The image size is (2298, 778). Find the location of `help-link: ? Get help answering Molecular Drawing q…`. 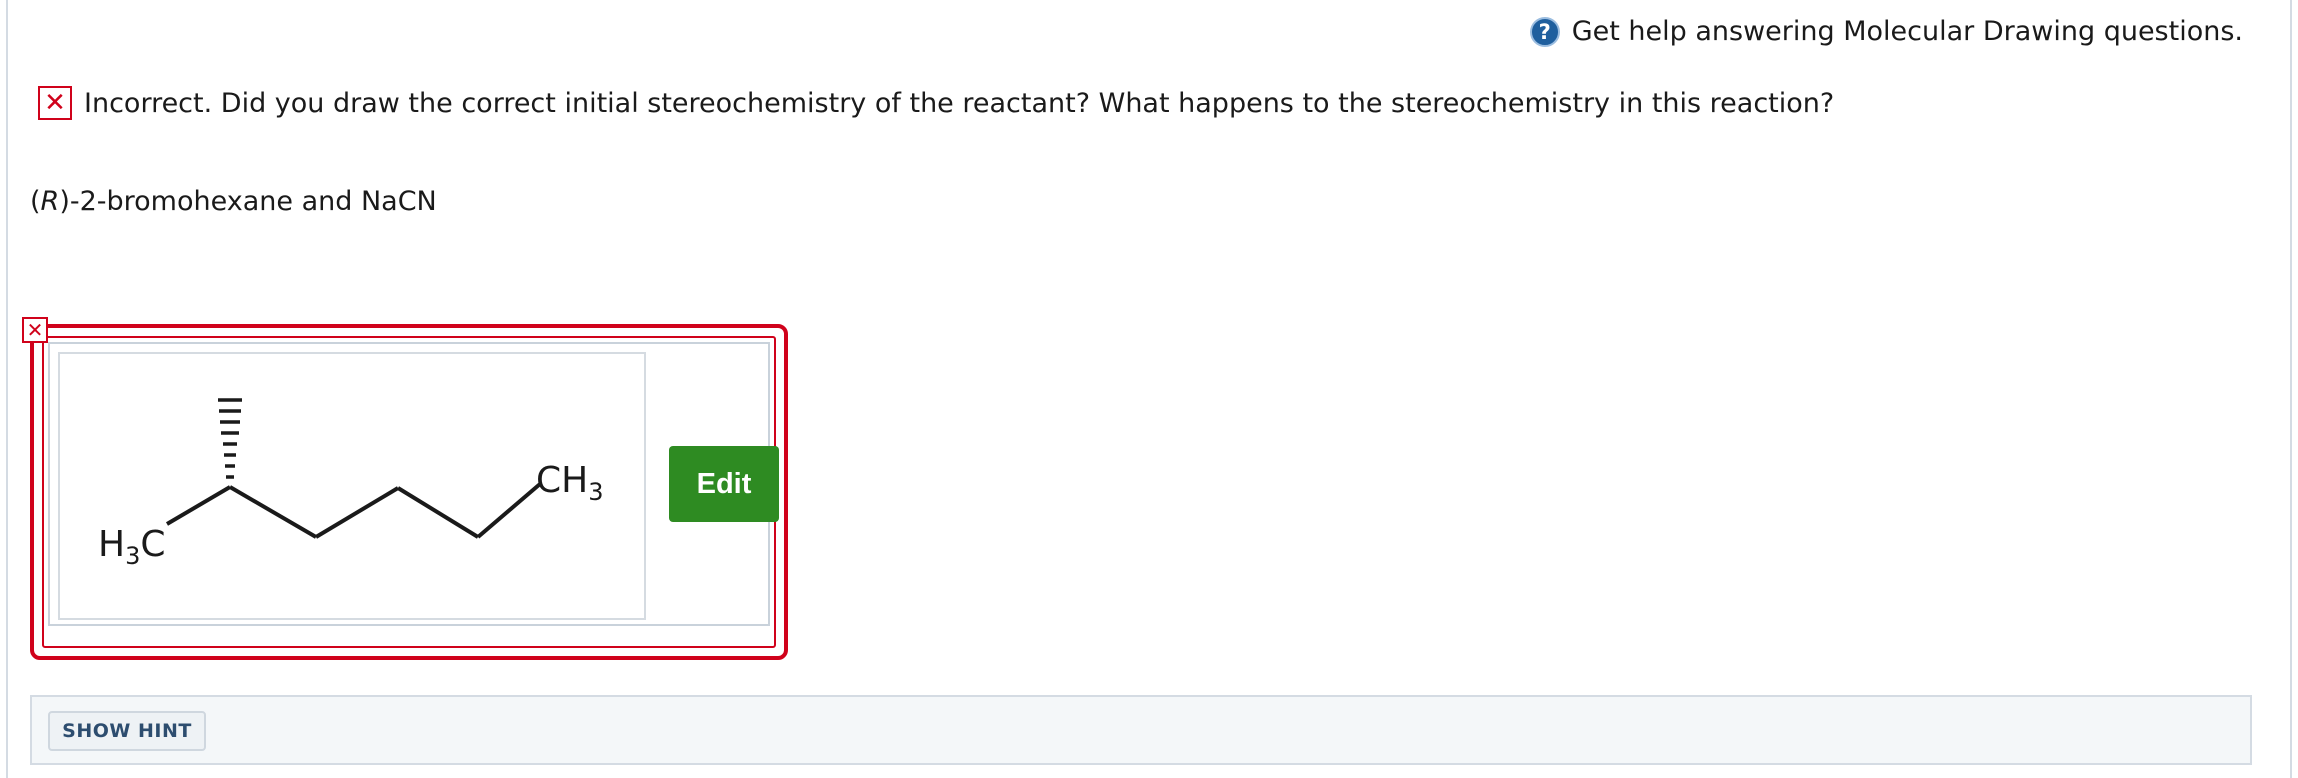

help-link: ? Get help answering Molecular Drawing q… is located at coordinates (1886, 31).